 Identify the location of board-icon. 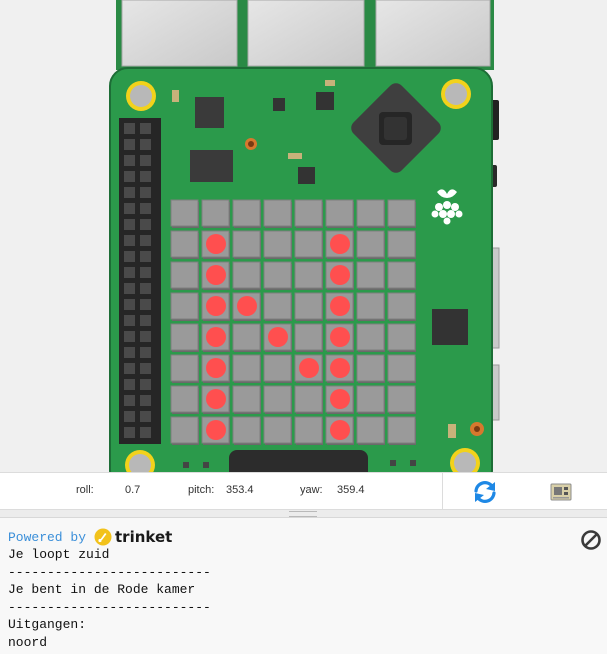
(561, 492).